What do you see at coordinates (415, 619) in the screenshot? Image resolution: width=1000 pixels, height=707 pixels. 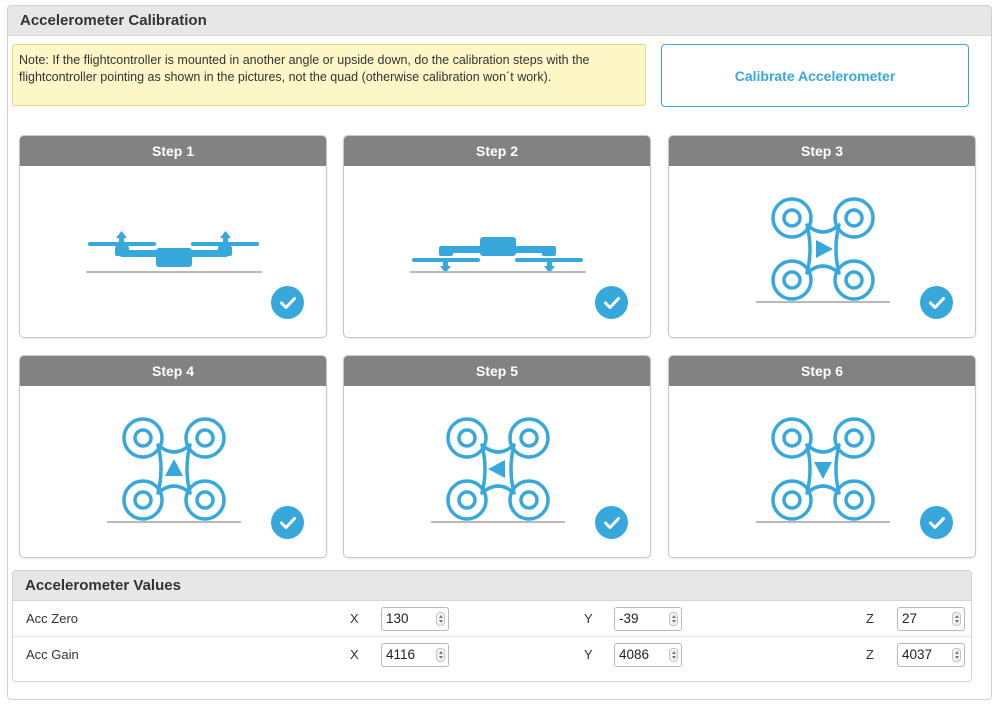 I see `acc-zero-x-input: 130` at bounding box center [415, 619].